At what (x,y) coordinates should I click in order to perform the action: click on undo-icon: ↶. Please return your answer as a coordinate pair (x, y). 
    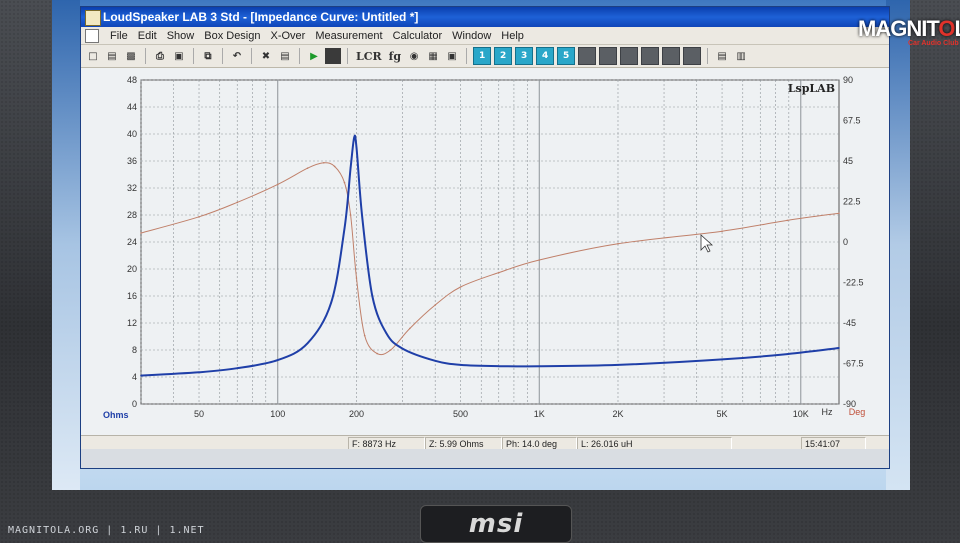
    Looking at the image, I should click on (237, 56).